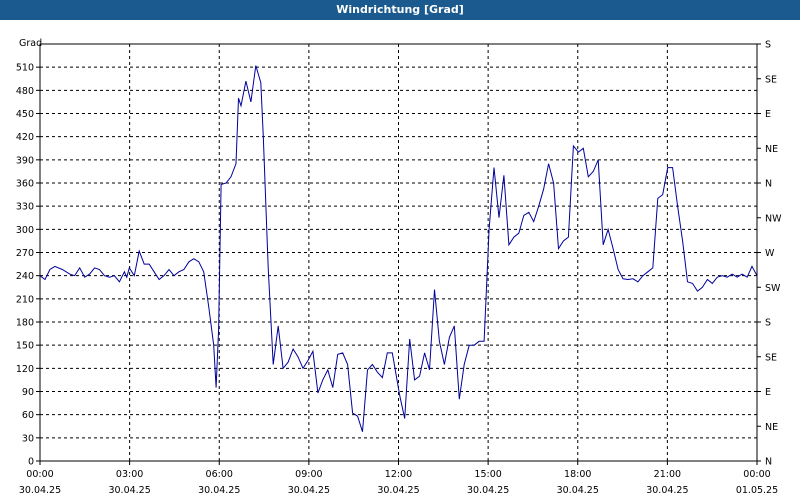  Describe the element at coordinates (25, 323) in the screenshot. I see `y-tick-label: 180` at that location.